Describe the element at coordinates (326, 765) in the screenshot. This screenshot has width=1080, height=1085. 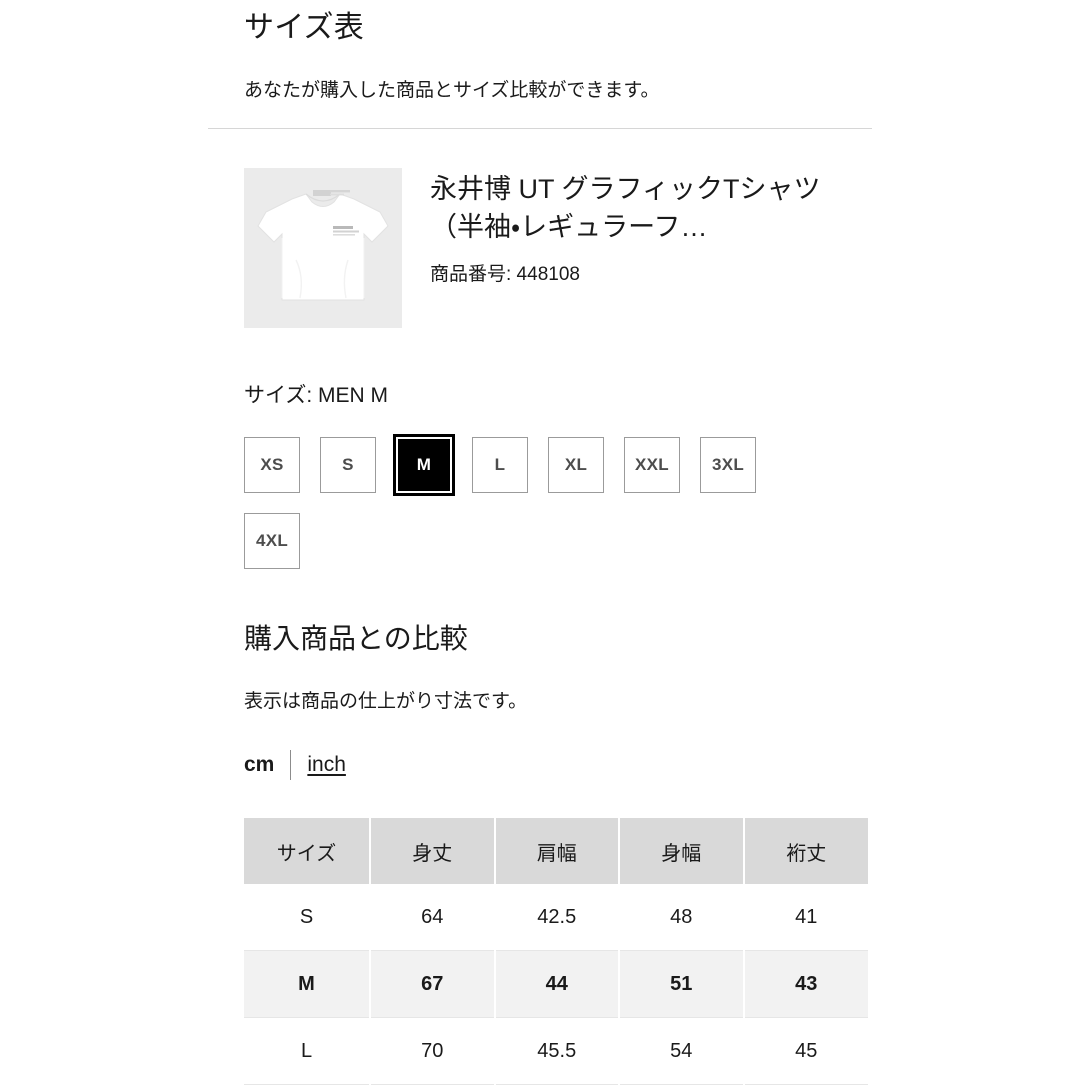
I see `unit-option-inch: inch` at that location.